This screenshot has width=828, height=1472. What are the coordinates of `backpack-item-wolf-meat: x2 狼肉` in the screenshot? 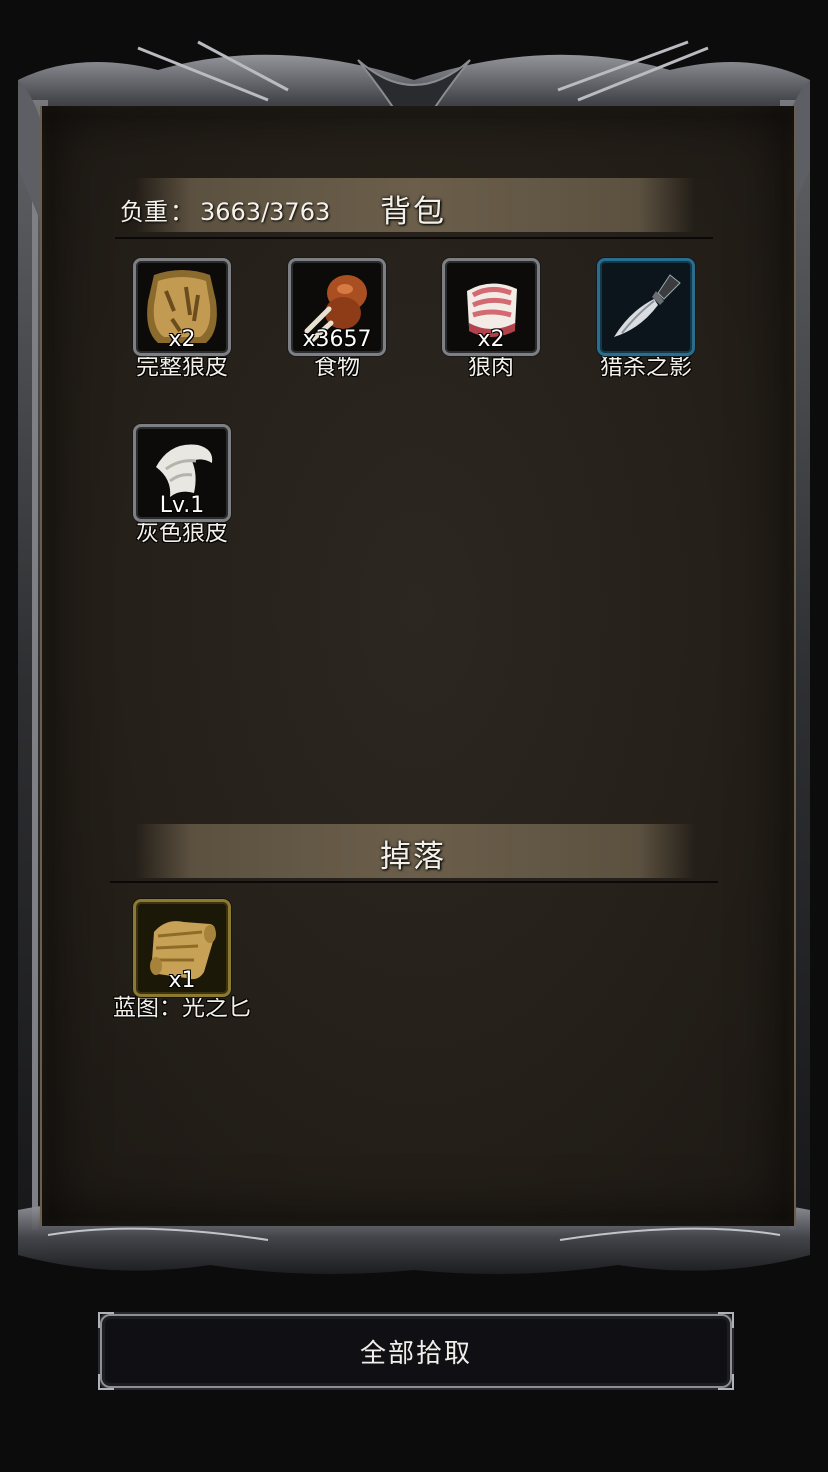 It's located at (491, 321).